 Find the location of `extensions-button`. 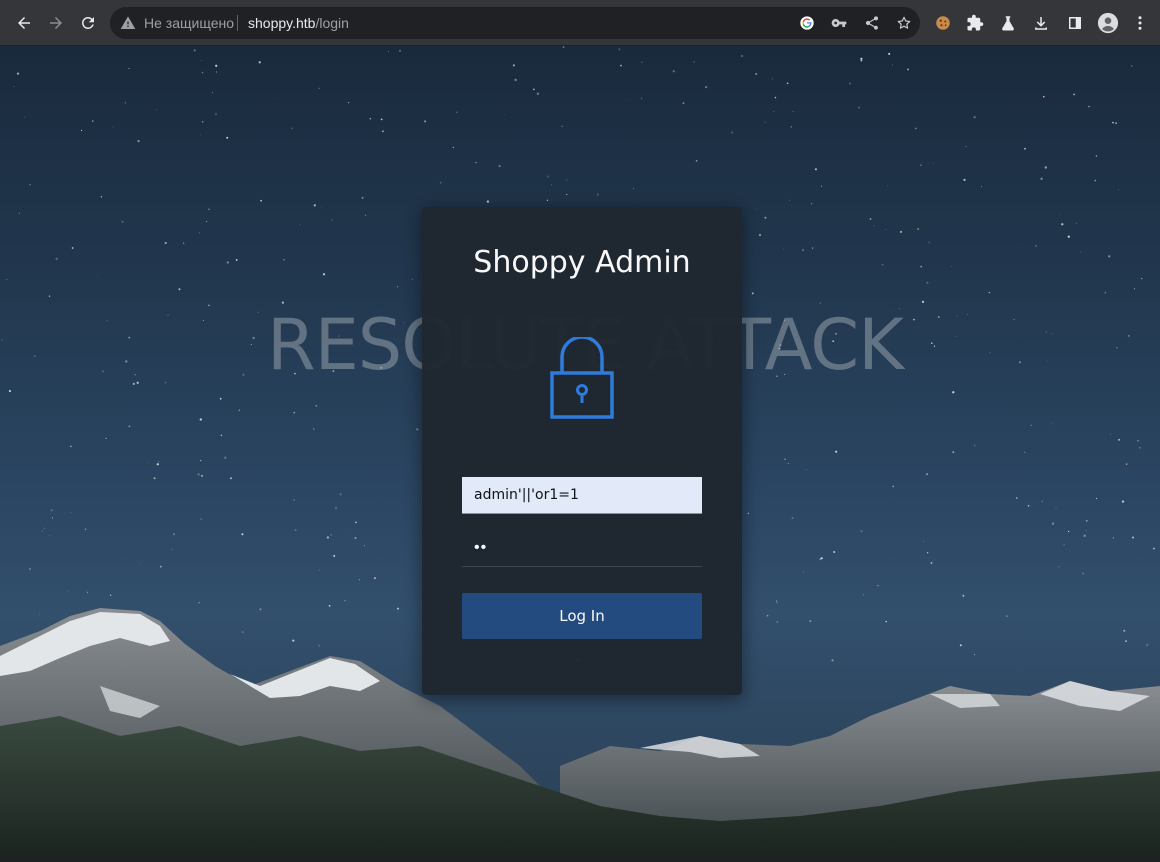

extensions-button is located at coordinates (975, 23).